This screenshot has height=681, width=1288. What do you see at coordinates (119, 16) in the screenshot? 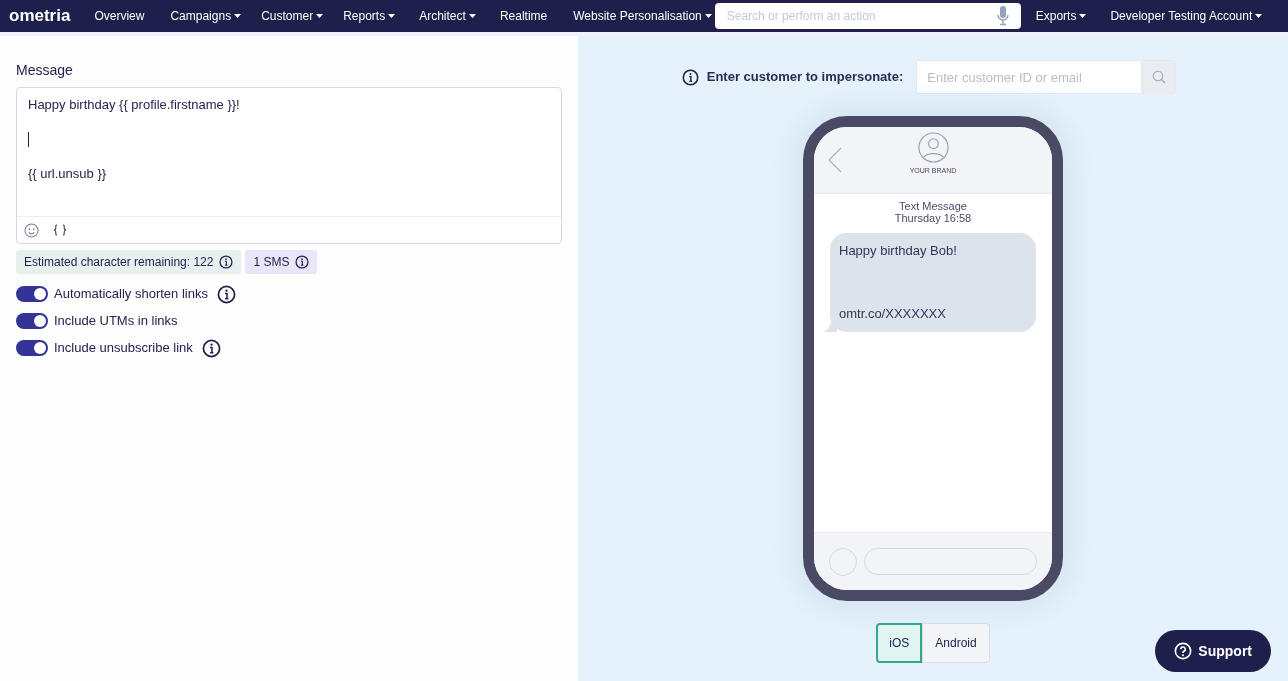
I see `nav-menu-item: Overview` at bounding box center [119, 16].